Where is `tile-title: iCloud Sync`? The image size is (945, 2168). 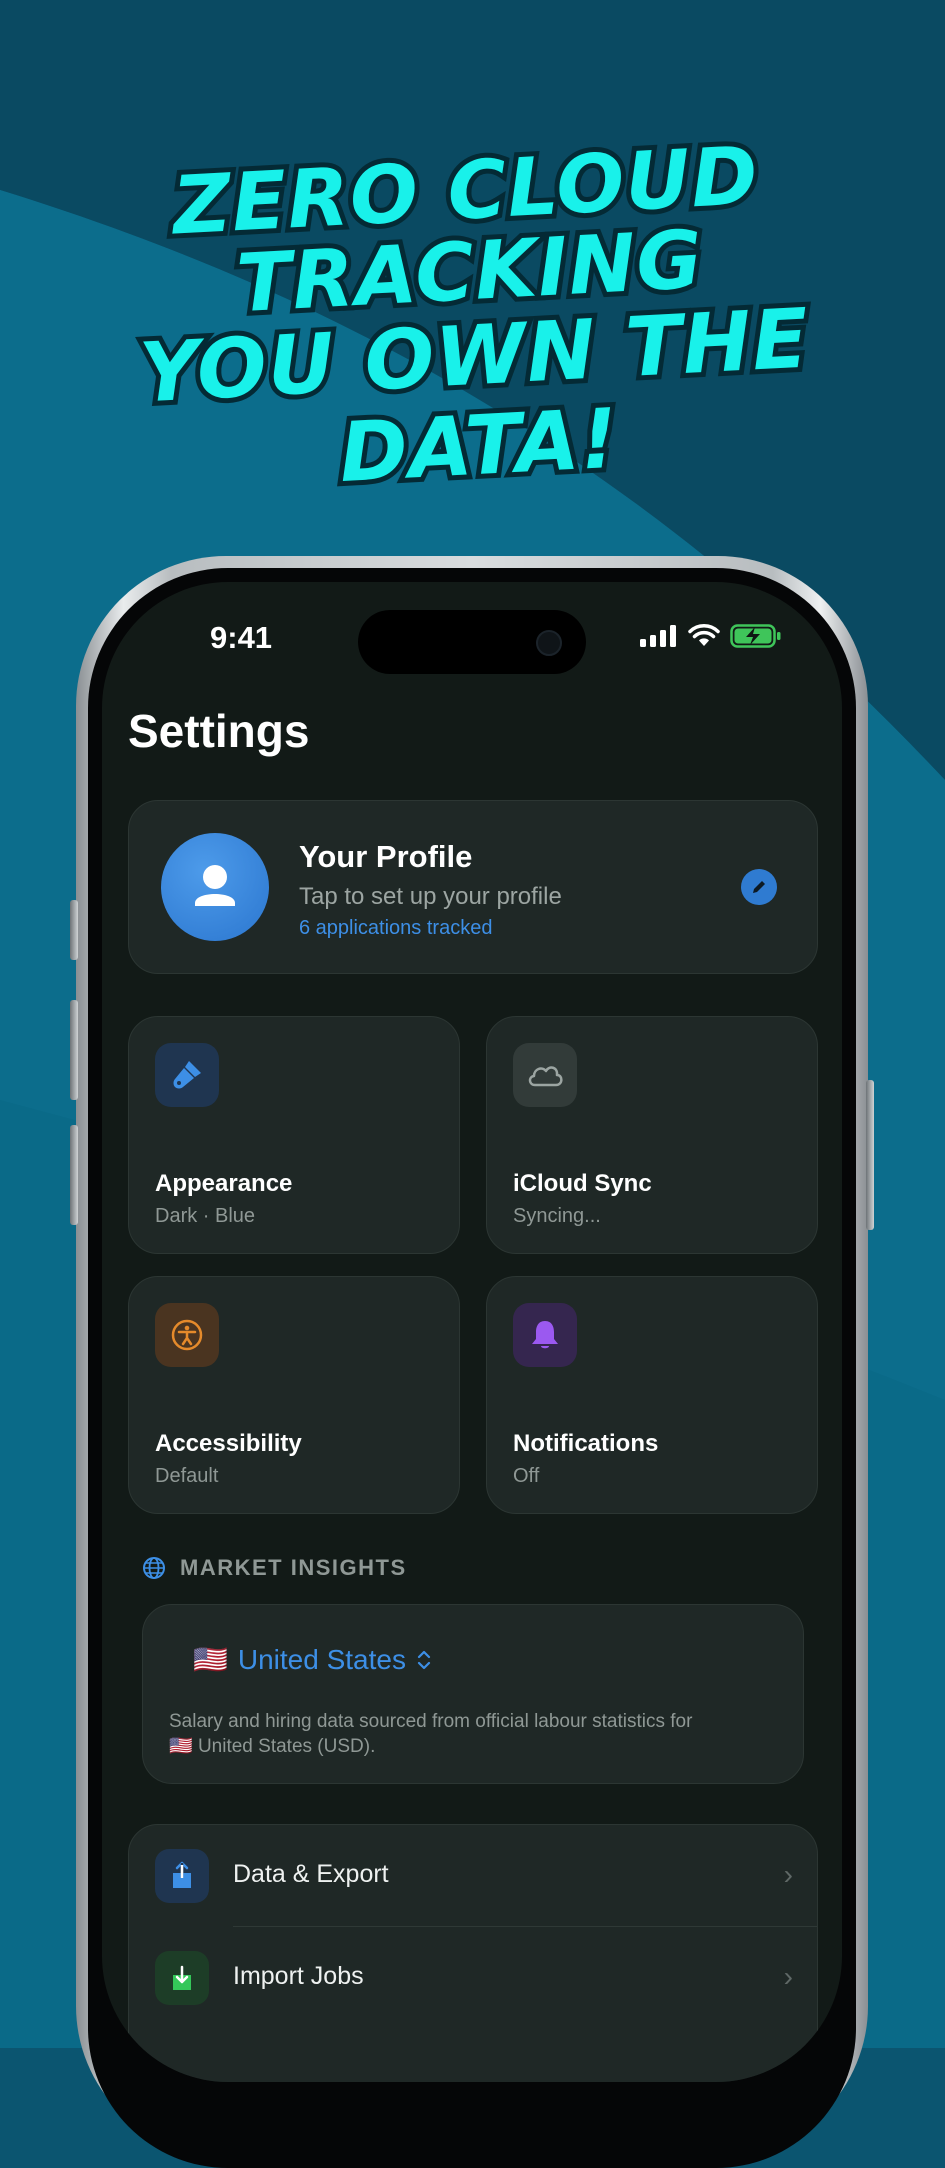 tile-title: iCloud Sync is located at coordinates (582, 1183).